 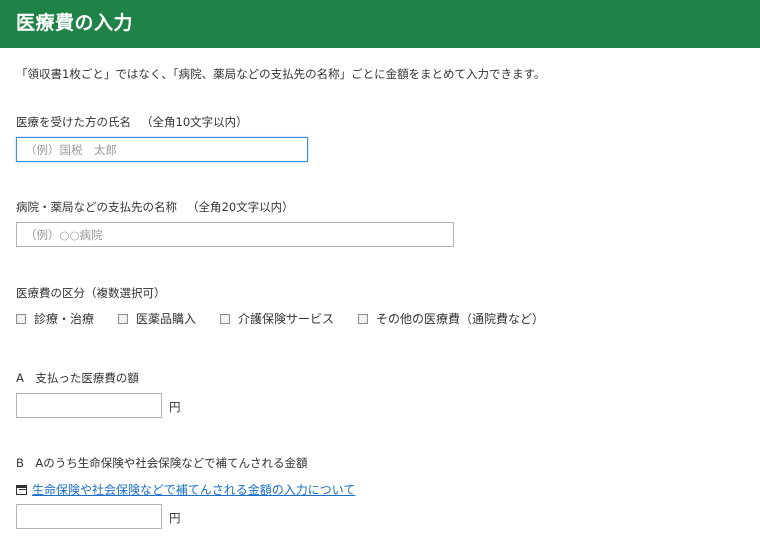 What do you see at coordinates (91, 293) in the screenshot?
I see `category-label: 医療費の区分（複数選択可）` at bounding box center [91, 293].